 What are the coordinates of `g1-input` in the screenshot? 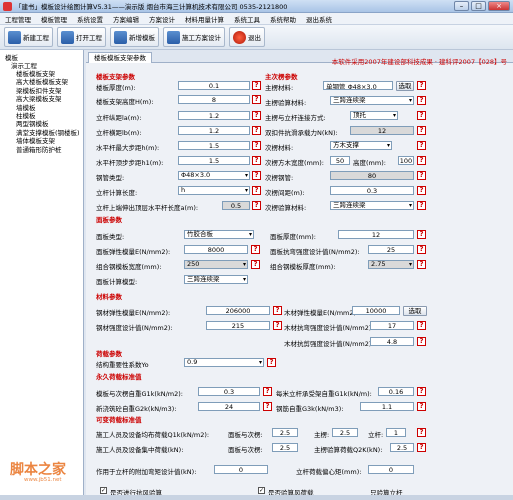 It's located at (229, 391).